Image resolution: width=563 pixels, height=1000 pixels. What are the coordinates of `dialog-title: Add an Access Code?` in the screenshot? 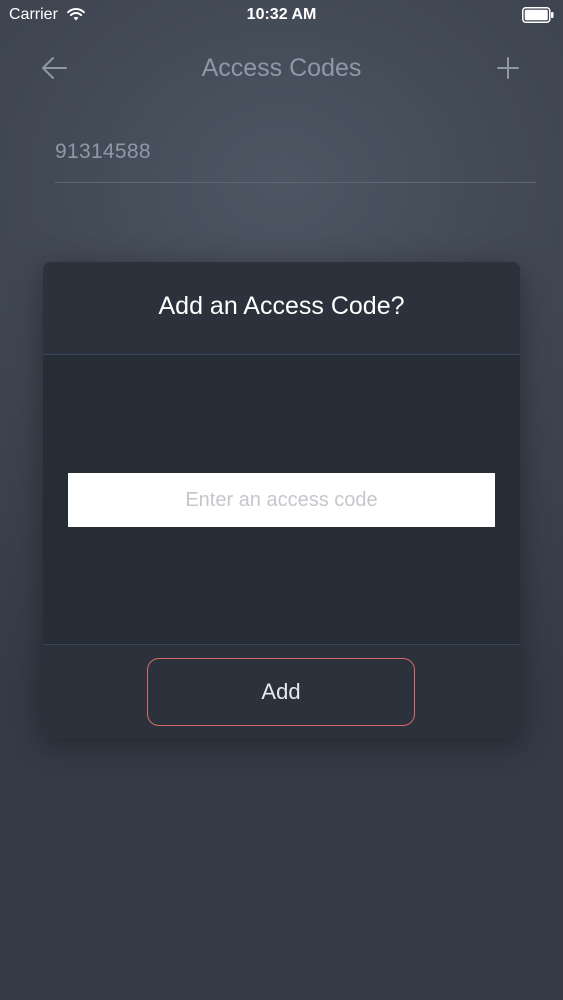 It's located at (281, 306).